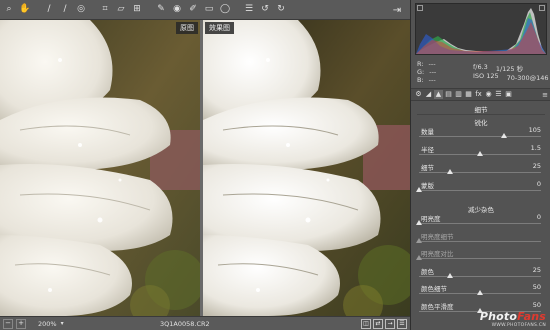 The height and width of the screenshot is (330, 550). What do you see at coordinates (508, 94) in the screenshot?
I see `snapshots-tab-icon: ▣` at bounding box center [508, 94].